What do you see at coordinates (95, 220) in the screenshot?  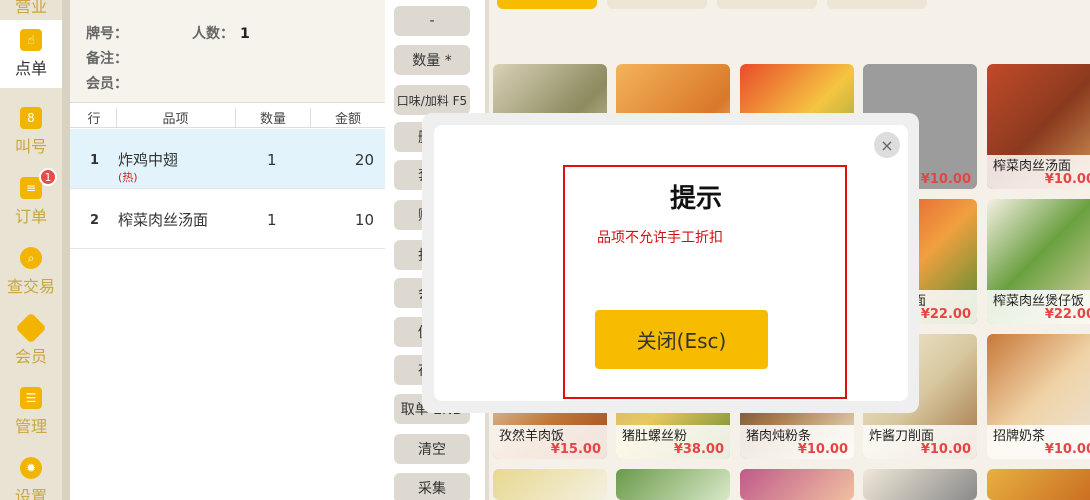 I see `row-index: 2` at bounding box center [95, 220].